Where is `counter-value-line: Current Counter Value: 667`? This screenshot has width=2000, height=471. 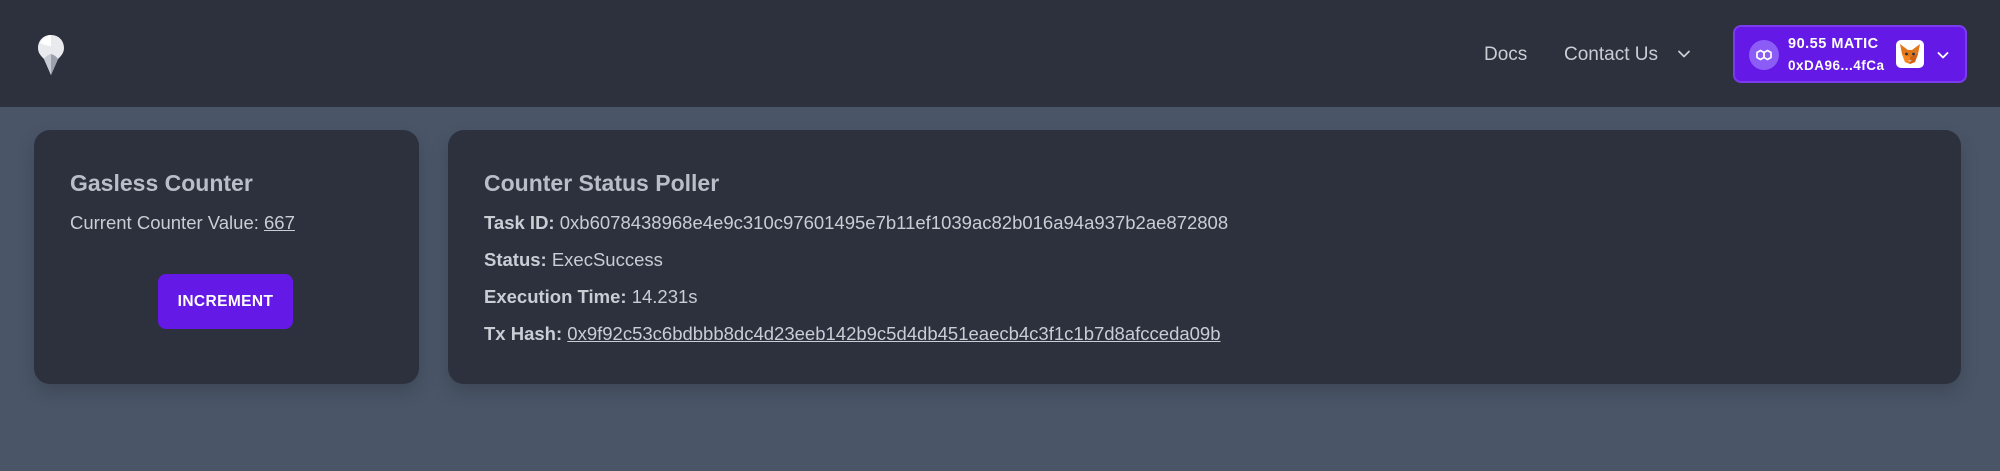 counter-value-line: Current Counter Value: 667 is located at coordinates (182, 223).